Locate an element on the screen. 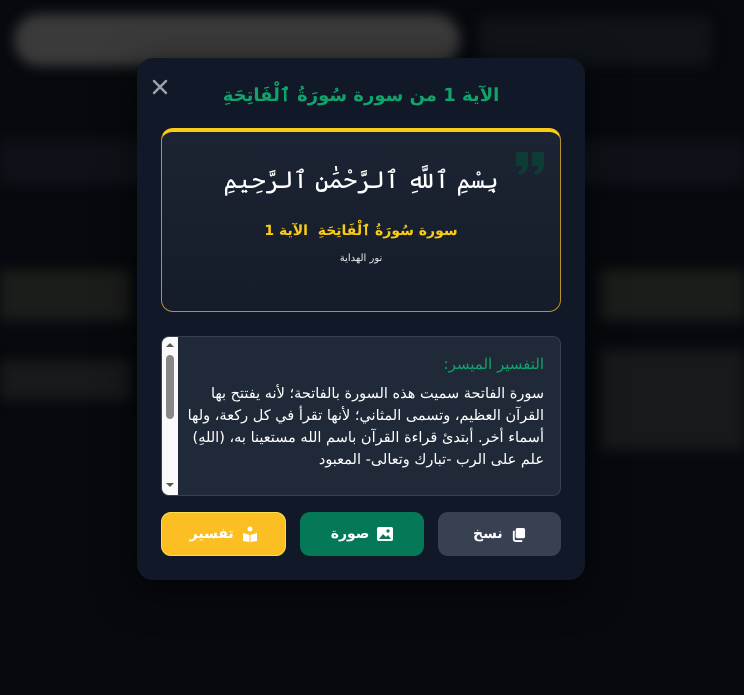  verse-text: بِسْمِ ٱللَّهِ ٱلرَّحْمَٰنِ ٱلرَّحِيمِ is located at coordinates (361, 180).